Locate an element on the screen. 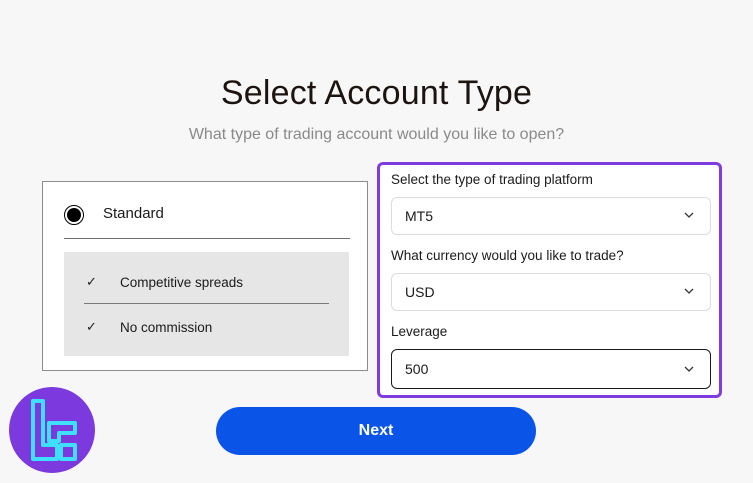 The height and width of the screenshot is (483, 753). platform-select-value: MT5 is located at coordinates (419, 216).